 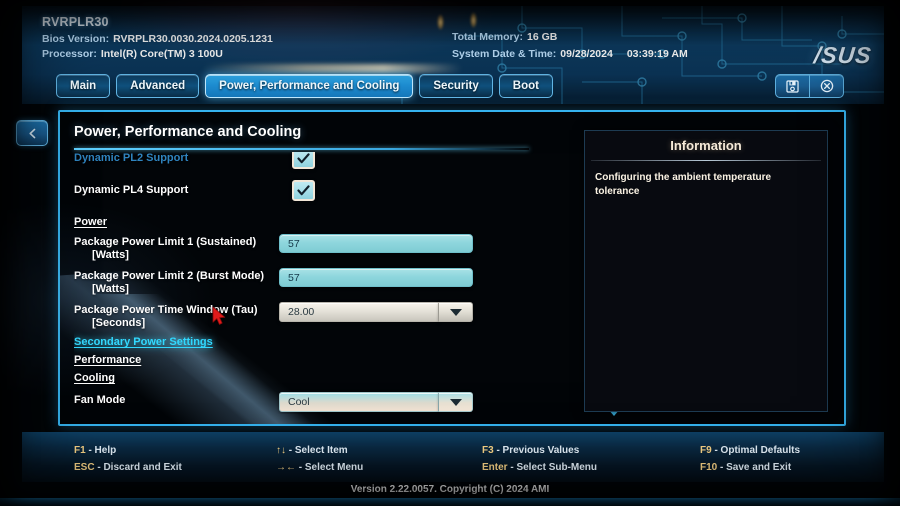 I want to click on tab-advanced: Advanced, so click(x=158, y=86).